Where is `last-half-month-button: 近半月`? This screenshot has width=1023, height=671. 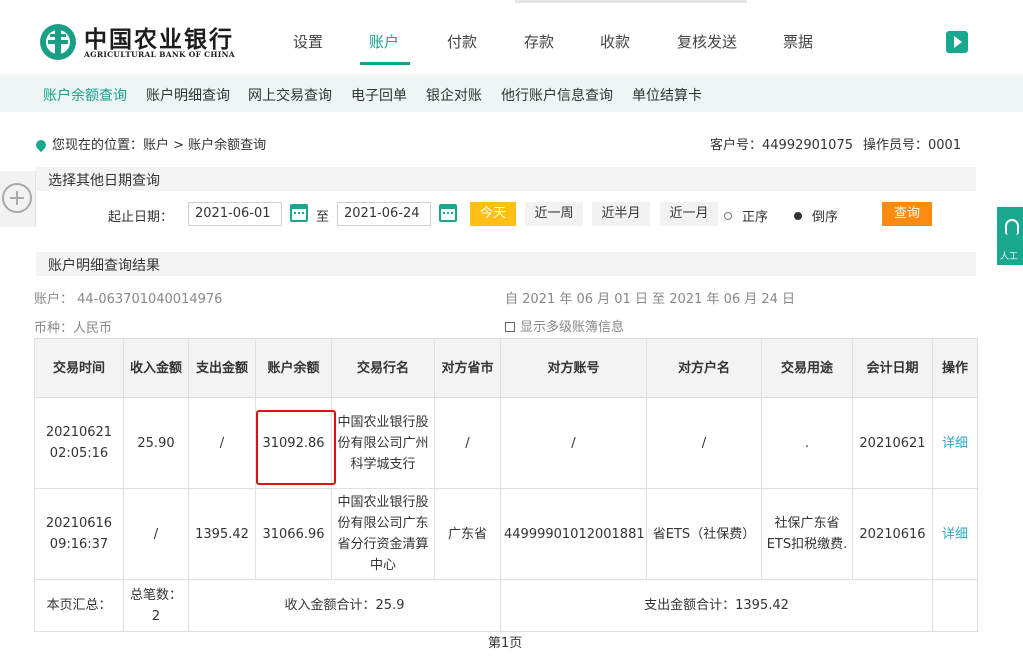
last-half-month-button: 近半月 is located at coordinates (621, 214).